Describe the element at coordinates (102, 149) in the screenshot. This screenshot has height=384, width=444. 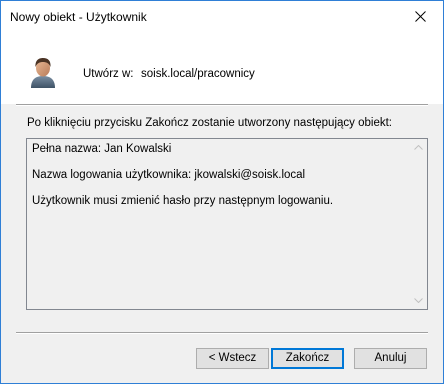
I see `summary-full-name: Pełna nazwa: Jan Kowalski` at that location.